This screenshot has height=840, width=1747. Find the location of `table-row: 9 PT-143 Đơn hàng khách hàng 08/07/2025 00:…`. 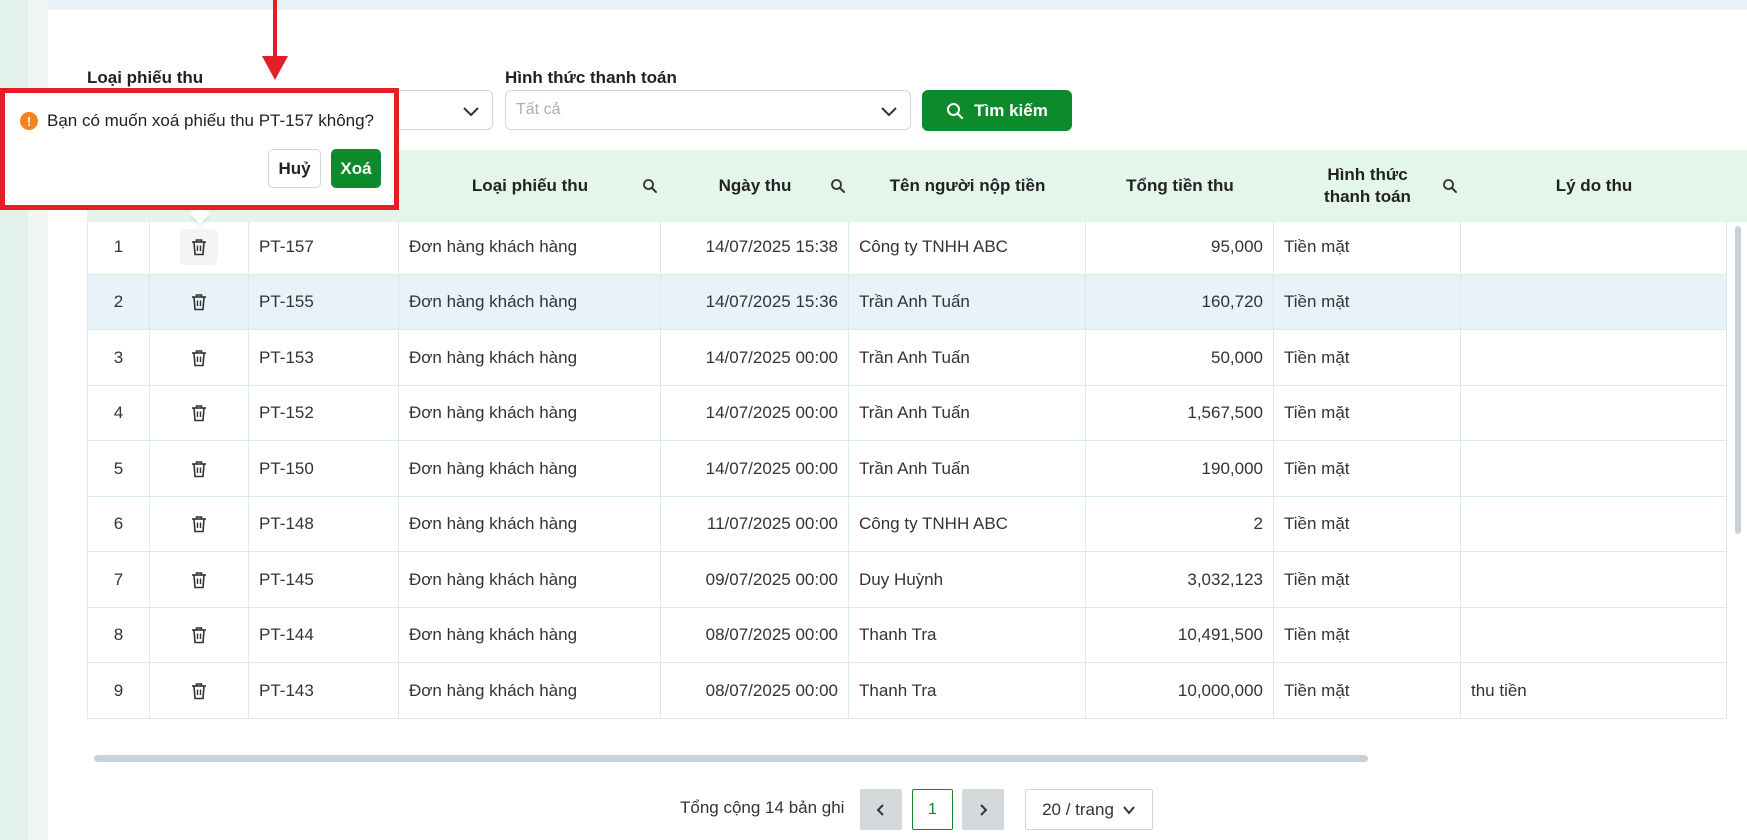

table-row: 9 PT-143 Đơn hàng khách hàng 08/07/2025 00:… is located at coordinates (907, 691).